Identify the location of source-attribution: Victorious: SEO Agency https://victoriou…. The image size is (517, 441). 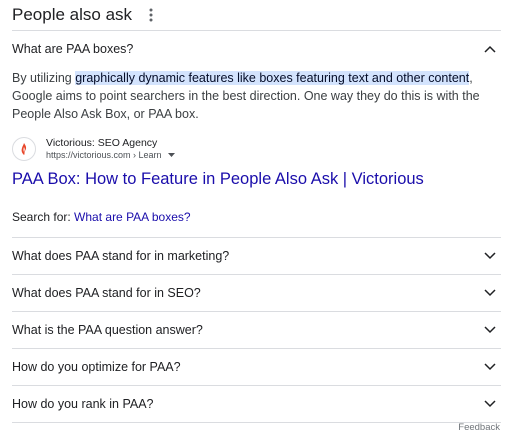
(256, 149).